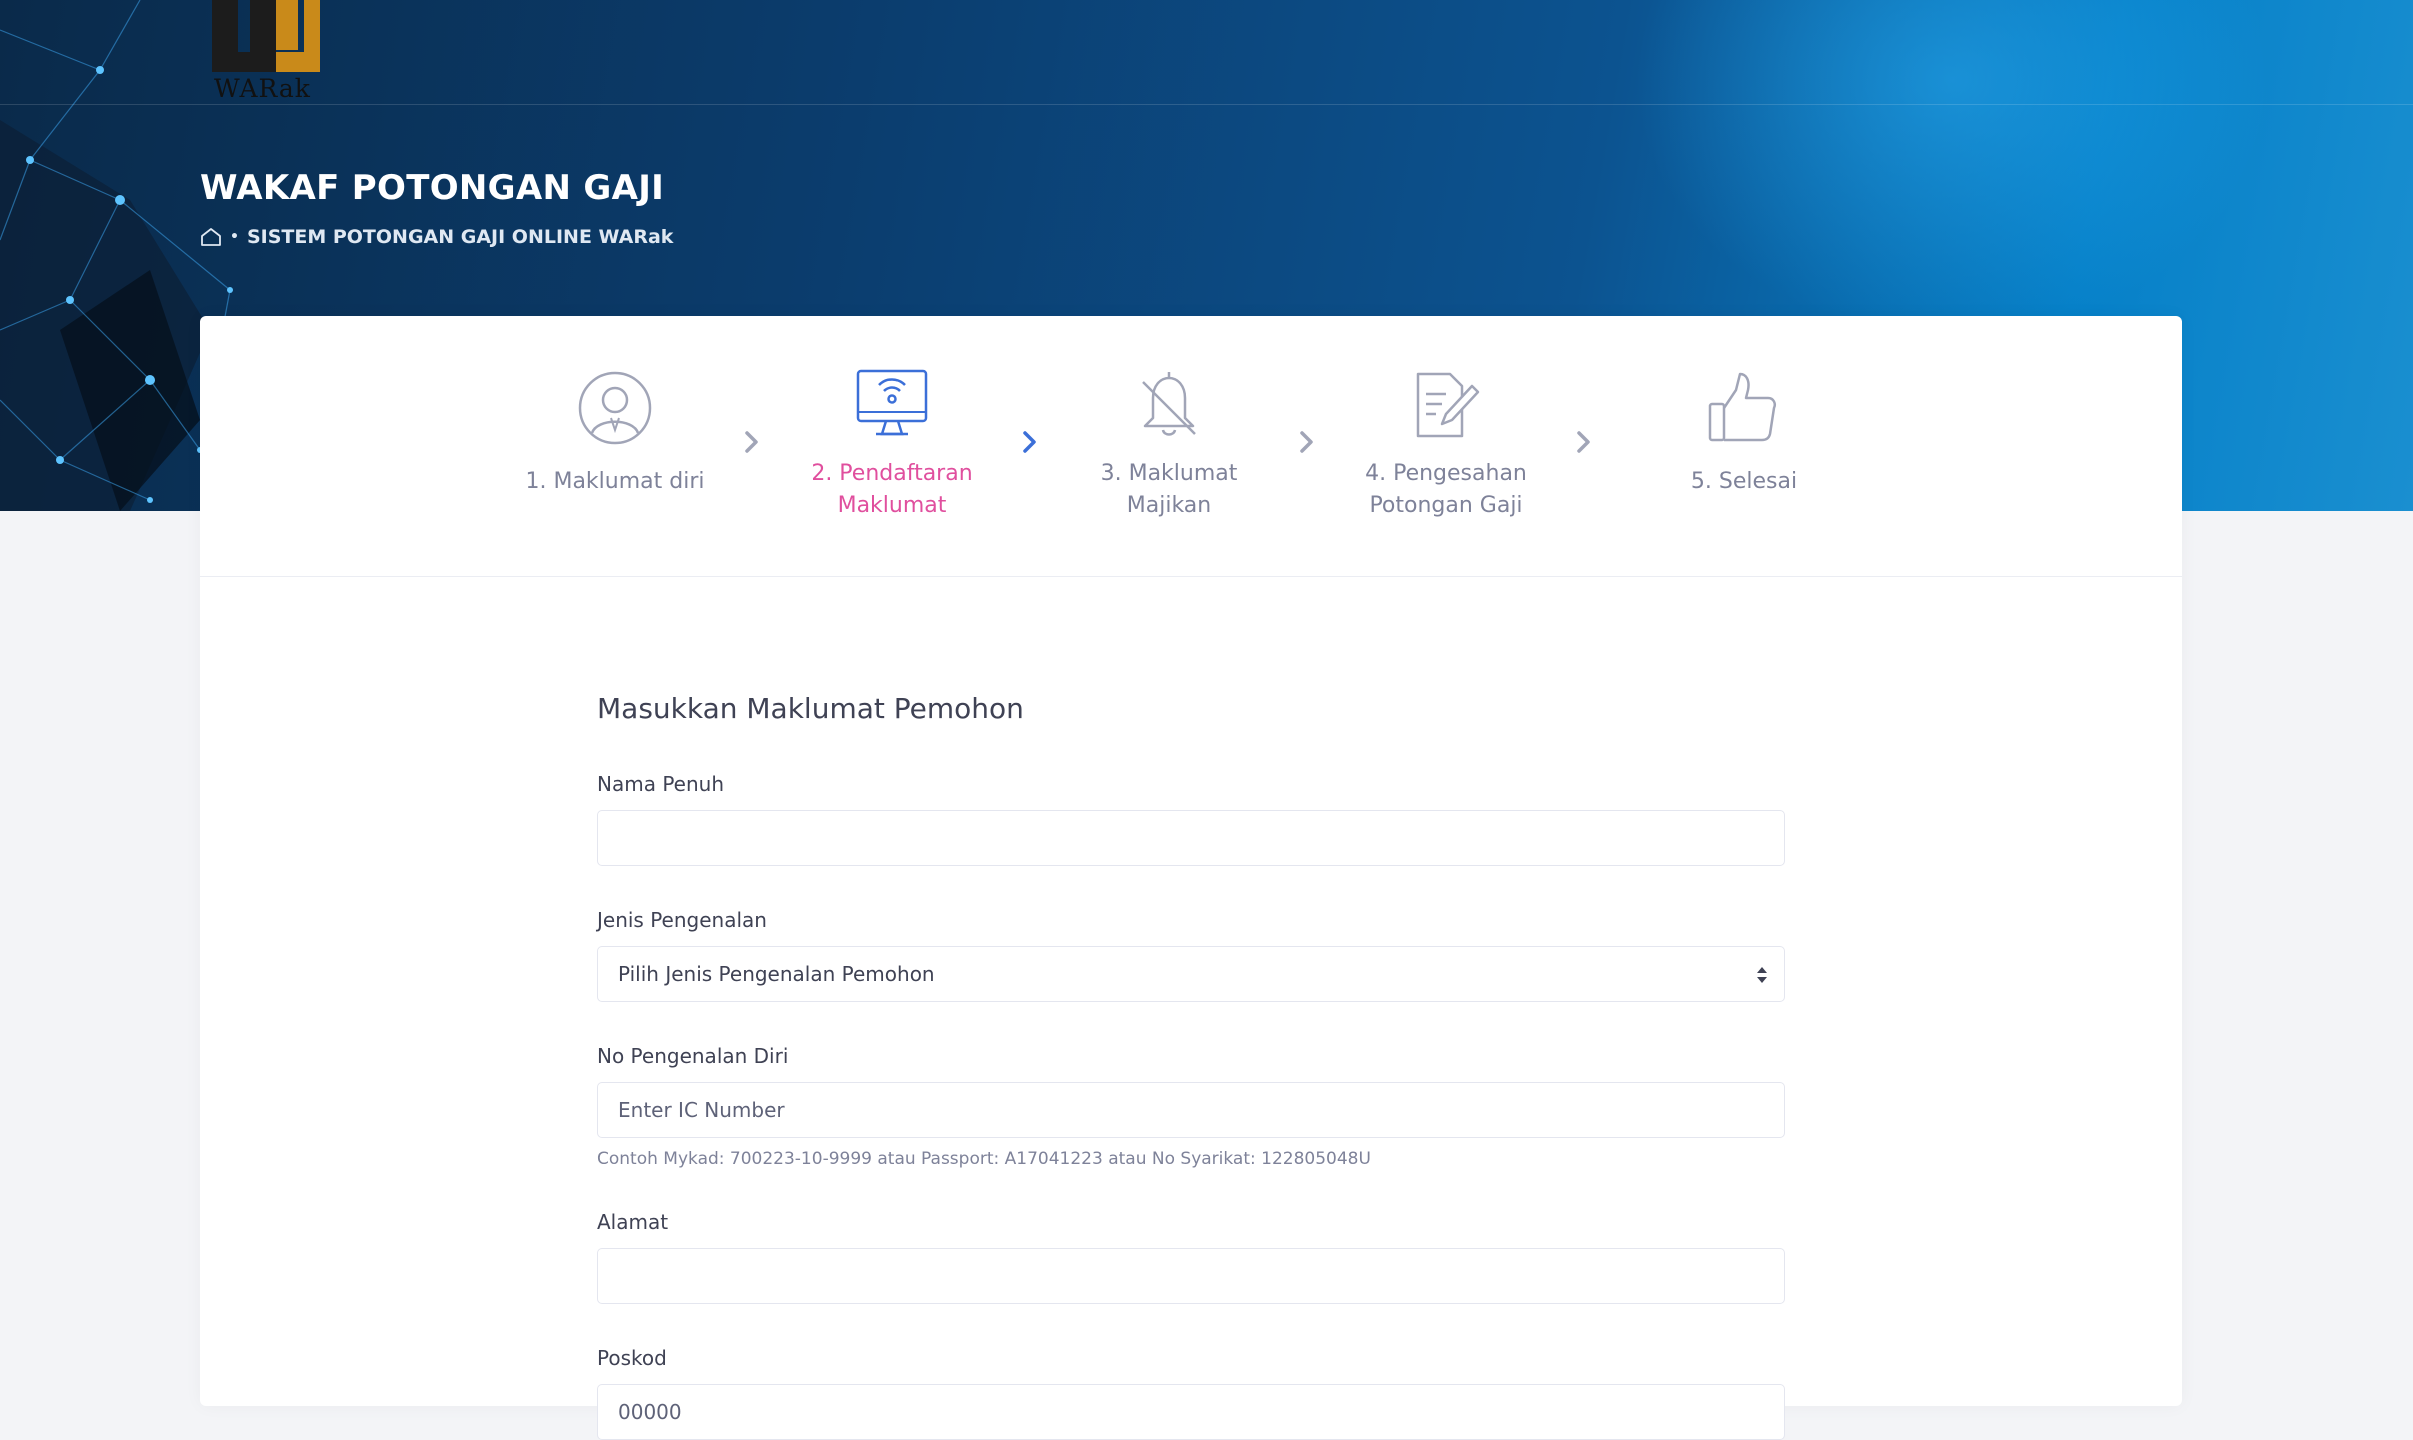 Image resolution: width=2413 pixels, height=1440 pixels. I want to click on ic-number-input: Enter IC Number, so click(1191, 1110).